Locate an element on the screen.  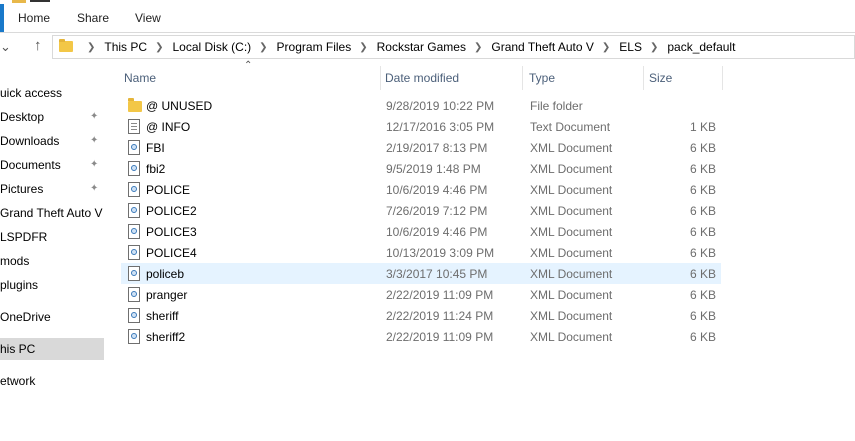
nav-item: Documents ✦ is located at coordinates (52, 165).